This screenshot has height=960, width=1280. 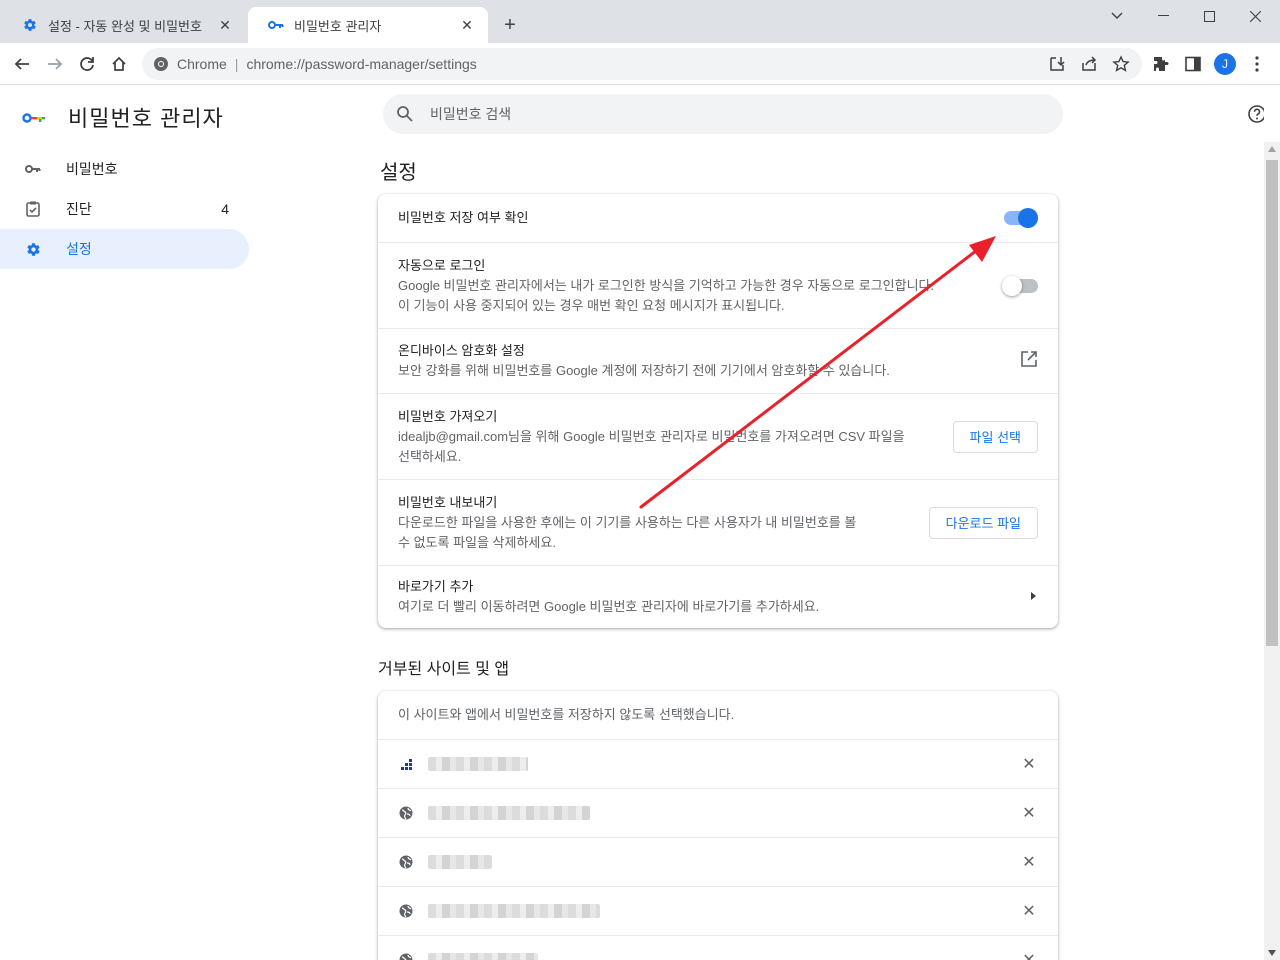 I want to click on tab-search-icon, so click(x=1117, y=16).